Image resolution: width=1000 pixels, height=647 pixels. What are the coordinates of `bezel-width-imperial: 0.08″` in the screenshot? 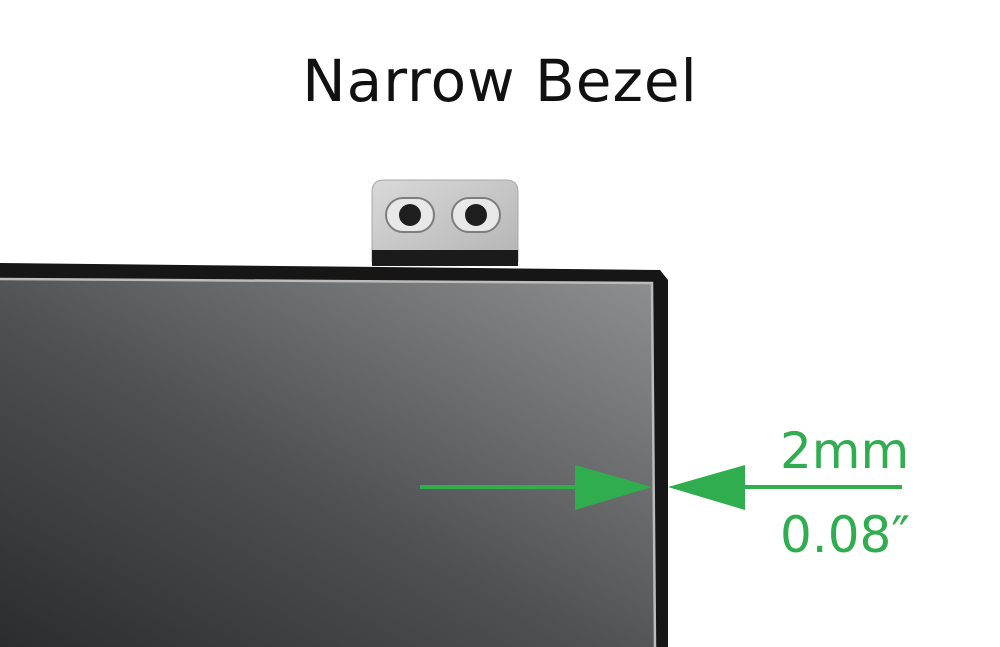 It's located at (845, 535).